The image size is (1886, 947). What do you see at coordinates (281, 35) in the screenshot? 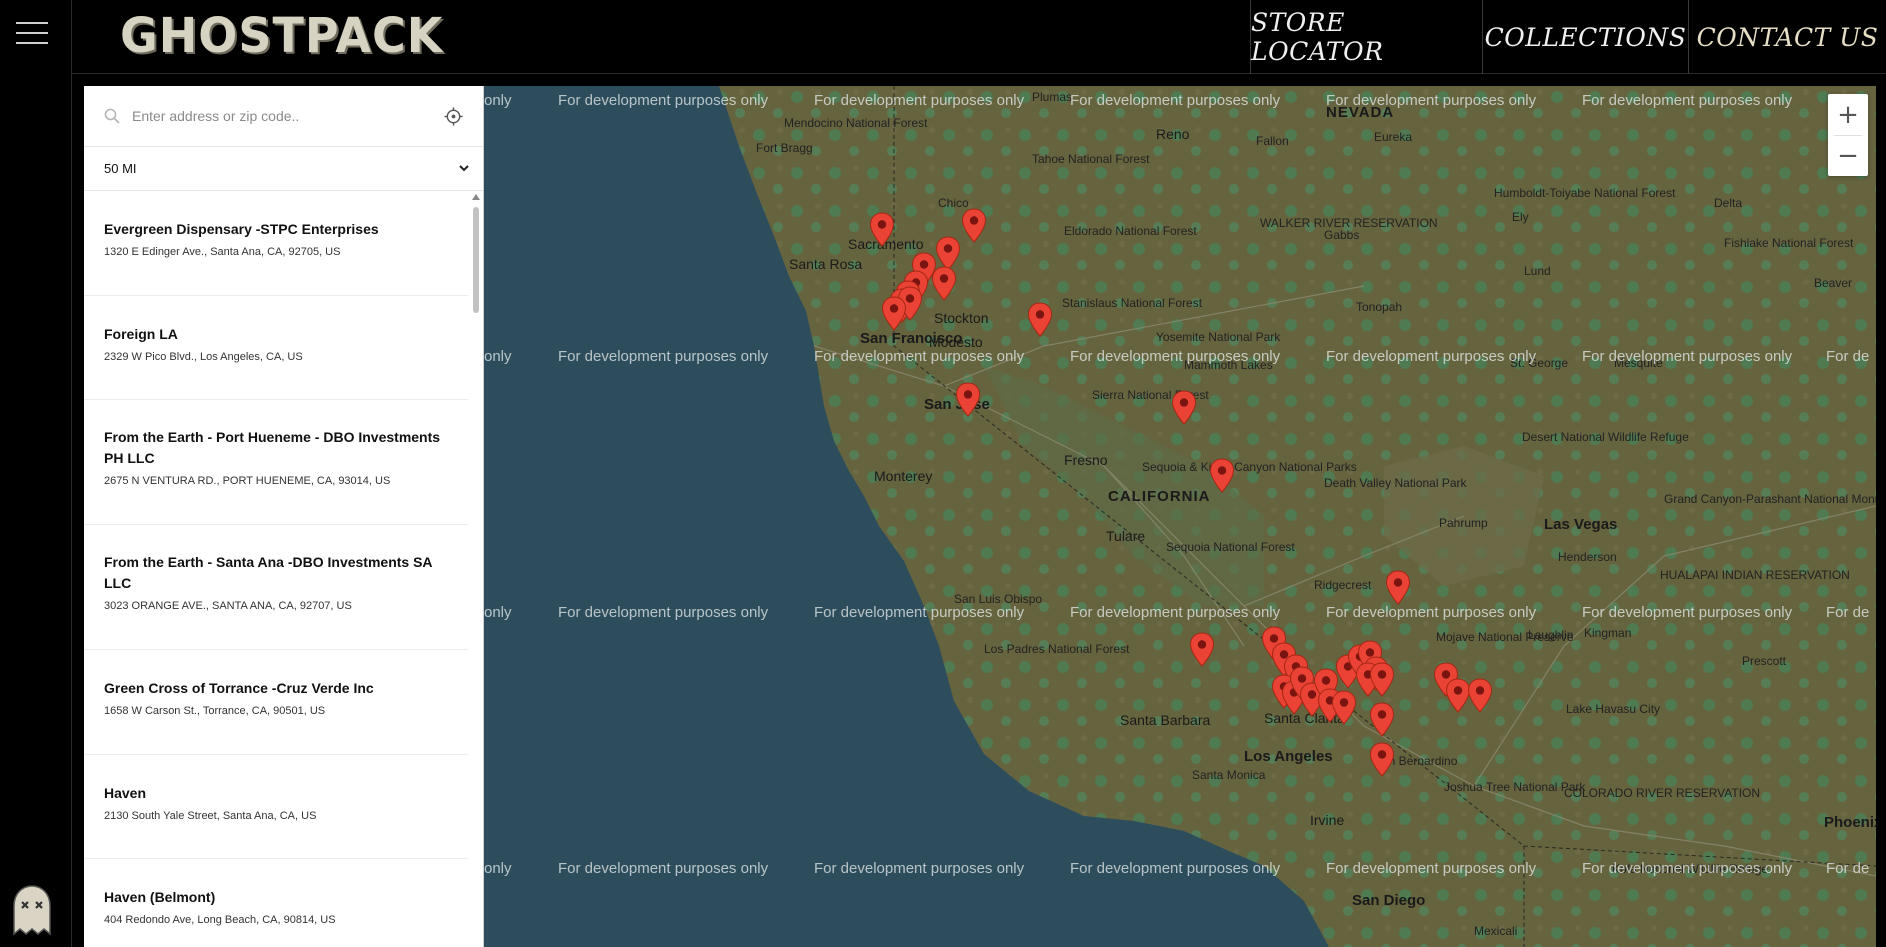
I see `brand-logo: GHOSTPACK` at bounding box center [281, 35].